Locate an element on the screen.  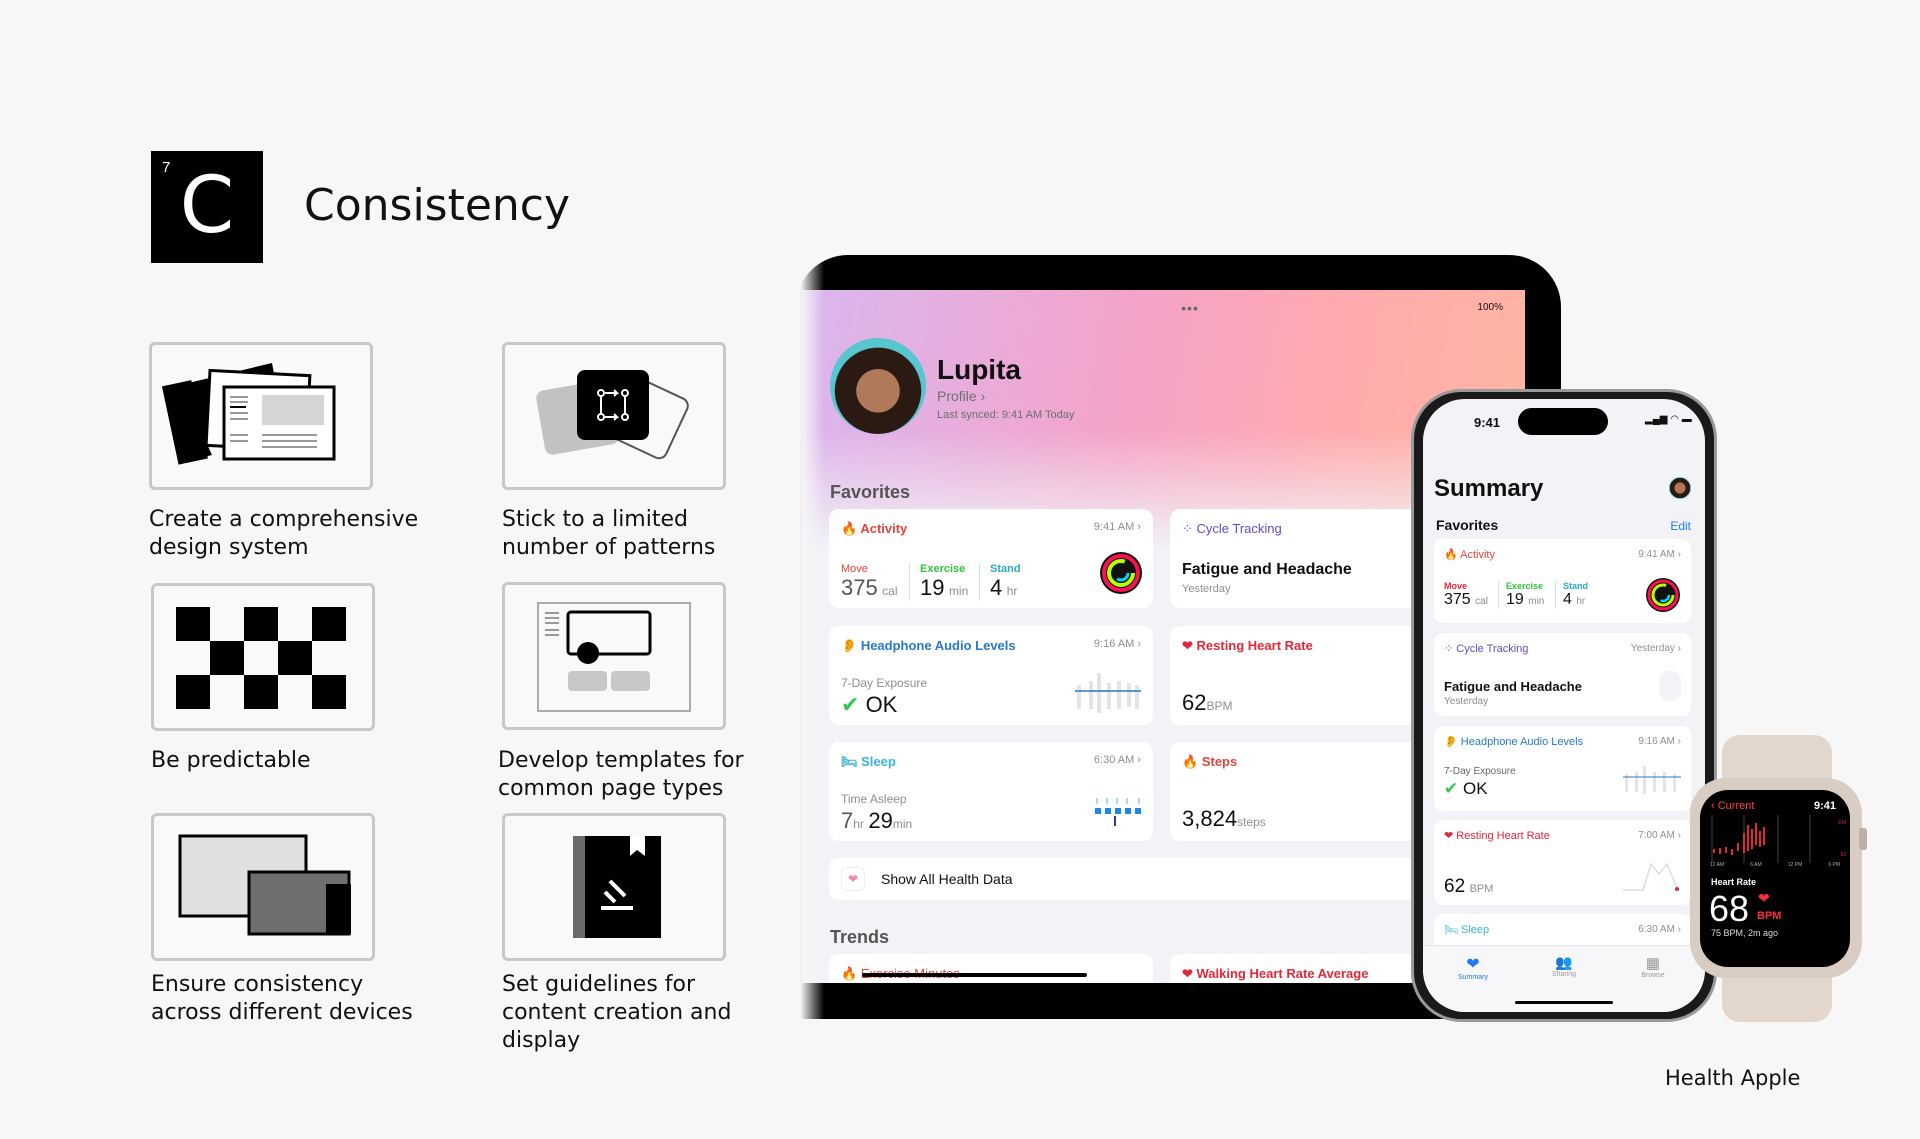
y-min: 52 is located at coordinates (1843, 855).